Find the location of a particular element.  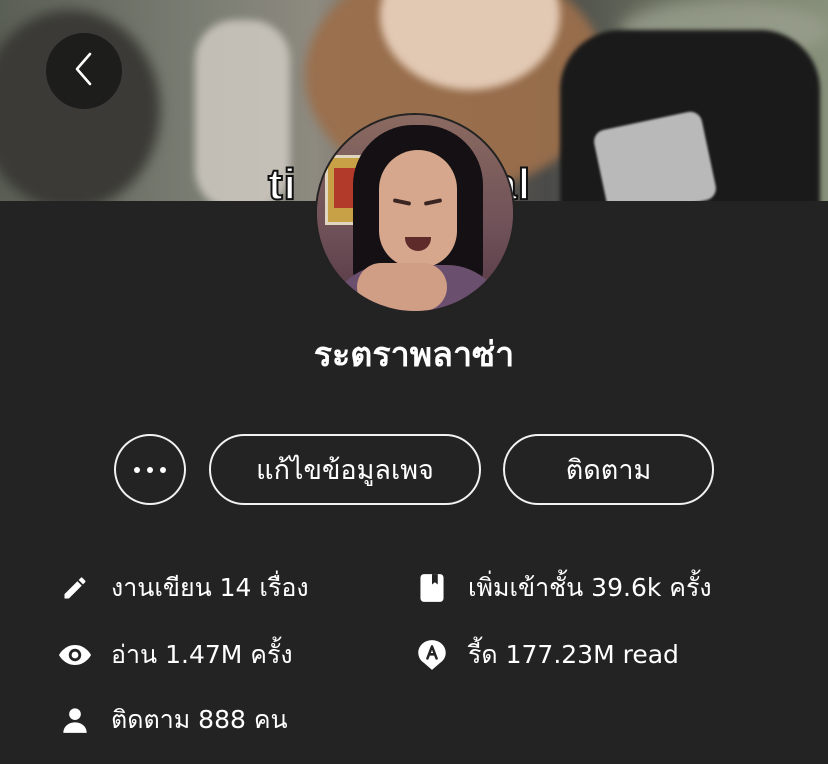

stat-works: งานเขียน 14 เรื่อง is located at coordinates (183, 588).